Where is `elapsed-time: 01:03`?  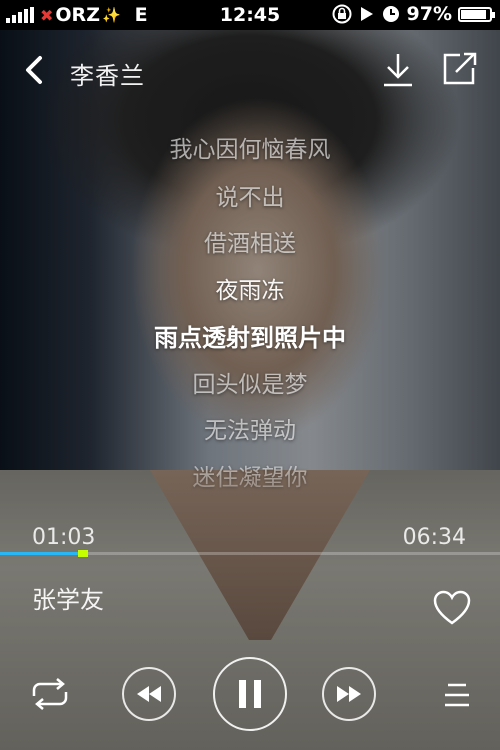 elapsed-time: 01:03 is located at coordinates (64, 537).